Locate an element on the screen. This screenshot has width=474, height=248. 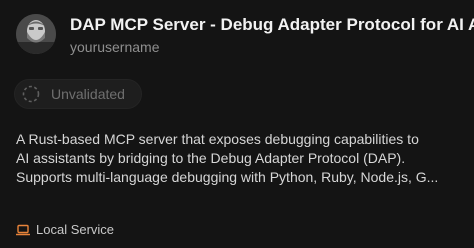
user-avatar-icon is located at coordinates (36, 34).